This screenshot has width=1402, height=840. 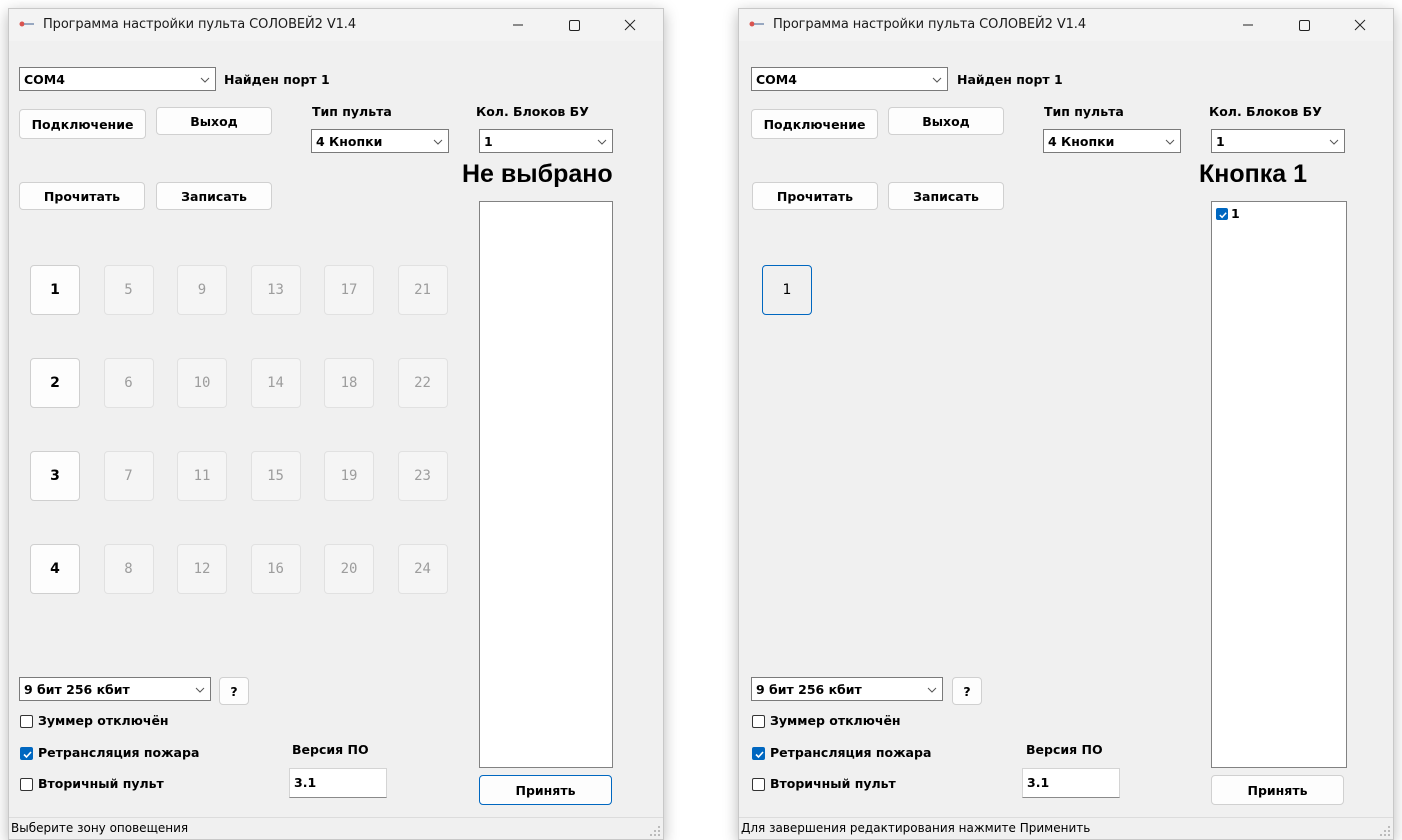 What do you see at coordinates (55, 476) in the screenshot?
I see `zone-button: 3` at bounding box center [55, 476].